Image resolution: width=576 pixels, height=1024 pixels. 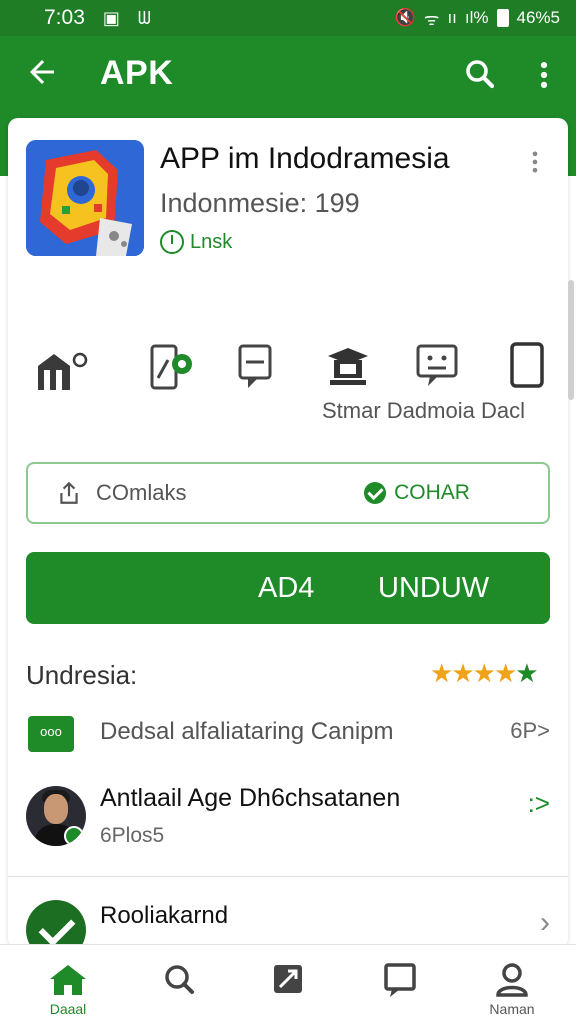 I want to click on signal-icon: ıı, so click(x=452, y=17).